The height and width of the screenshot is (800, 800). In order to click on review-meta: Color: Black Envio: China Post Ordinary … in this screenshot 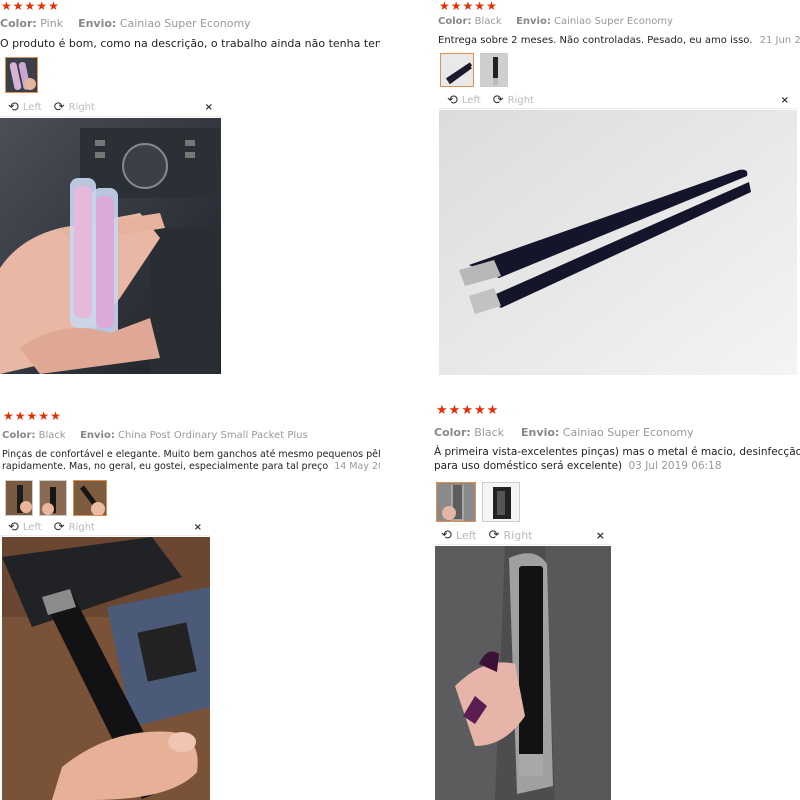, I will do `click(155, 435)`.